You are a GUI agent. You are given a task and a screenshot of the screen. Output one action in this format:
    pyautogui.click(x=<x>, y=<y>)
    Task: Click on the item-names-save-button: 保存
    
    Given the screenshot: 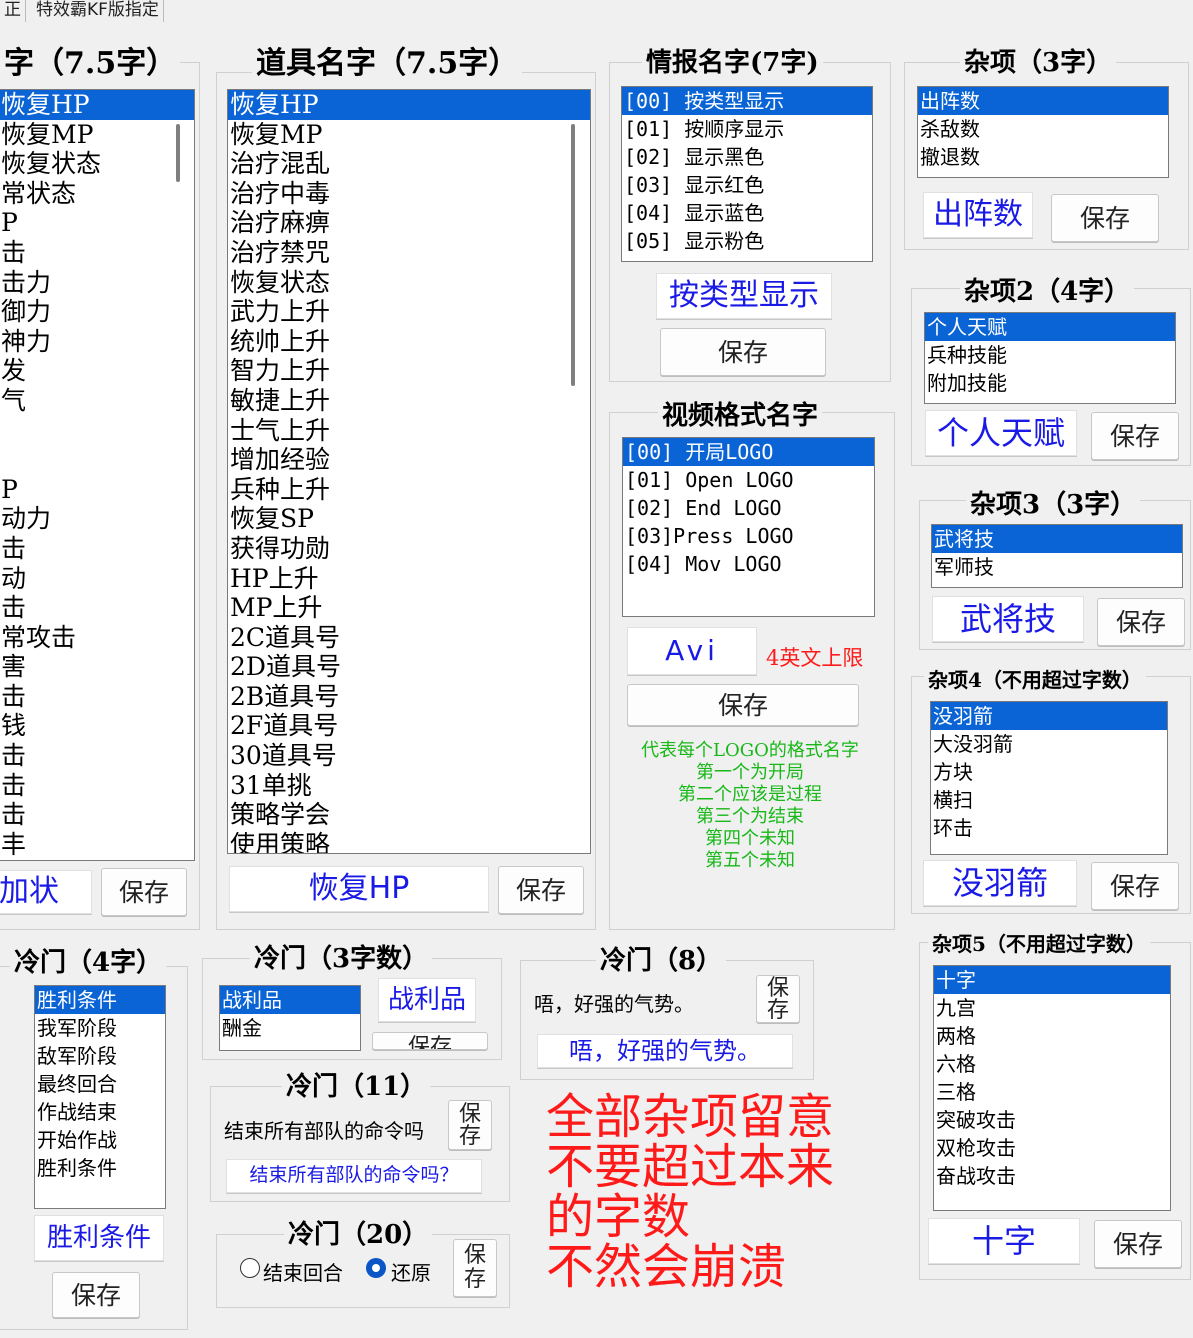 What is the action you would take?
    pyautogui.click(x=541, y=890)
    